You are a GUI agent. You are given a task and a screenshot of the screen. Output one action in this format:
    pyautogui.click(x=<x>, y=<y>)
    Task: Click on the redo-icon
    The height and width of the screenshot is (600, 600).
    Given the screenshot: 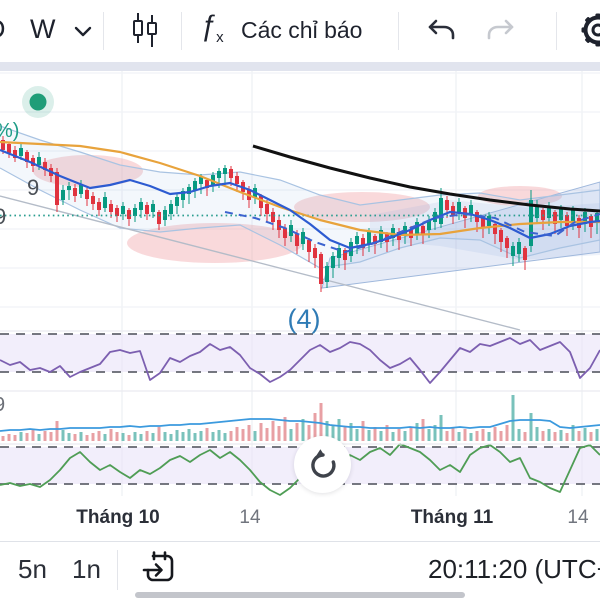 What is the action you would take?
    pyautogui.click(x=500, y=29)
    